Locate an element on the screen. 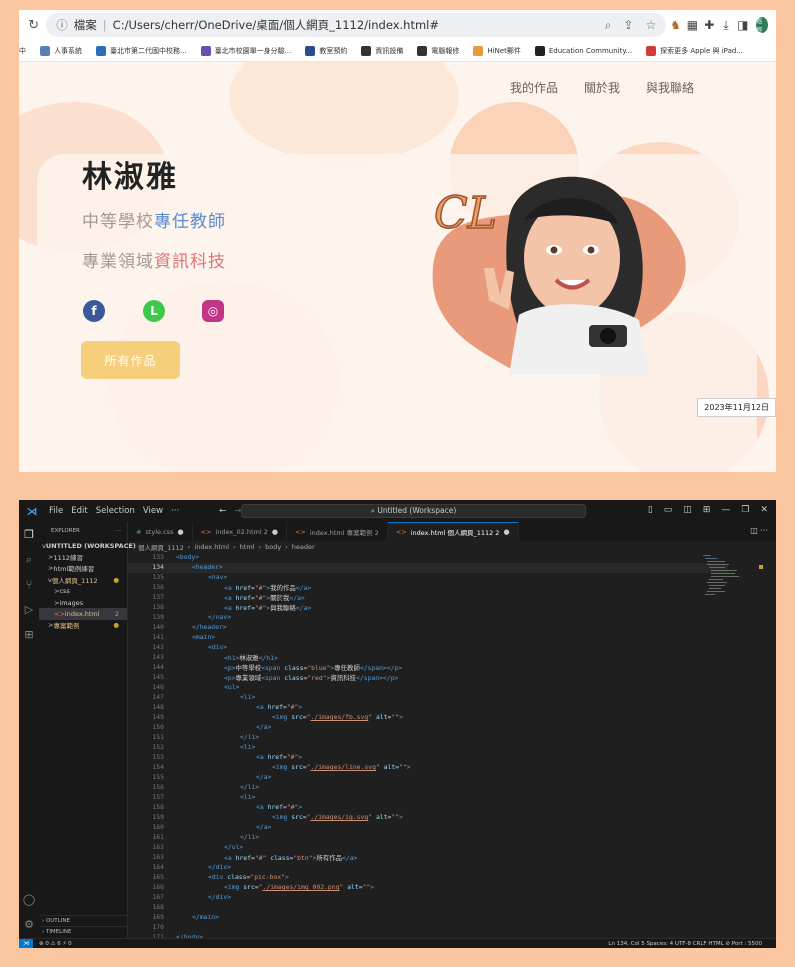 The image size is (795, 967). bookmark-item: 資訊設備 is located at coordinates (382, 50).